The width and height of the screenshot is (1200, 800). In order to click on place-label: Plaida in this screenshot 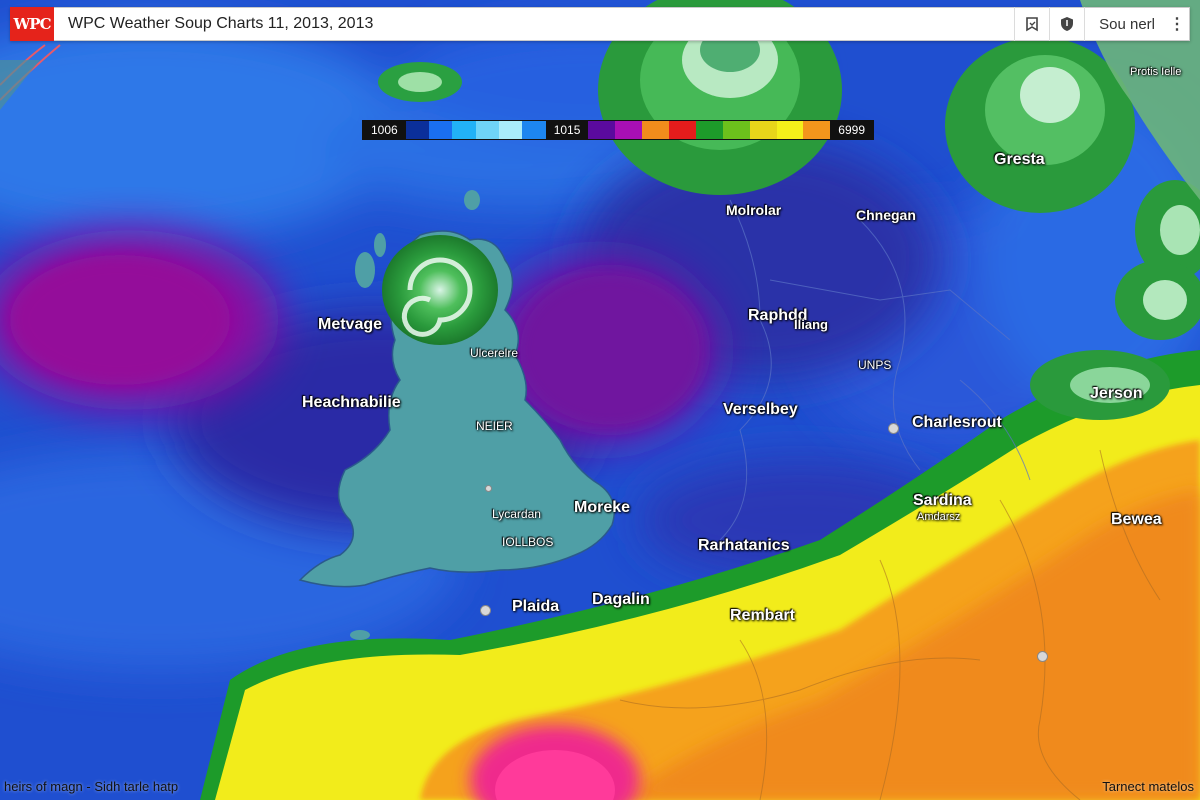, I will do `click(535, 607)`.